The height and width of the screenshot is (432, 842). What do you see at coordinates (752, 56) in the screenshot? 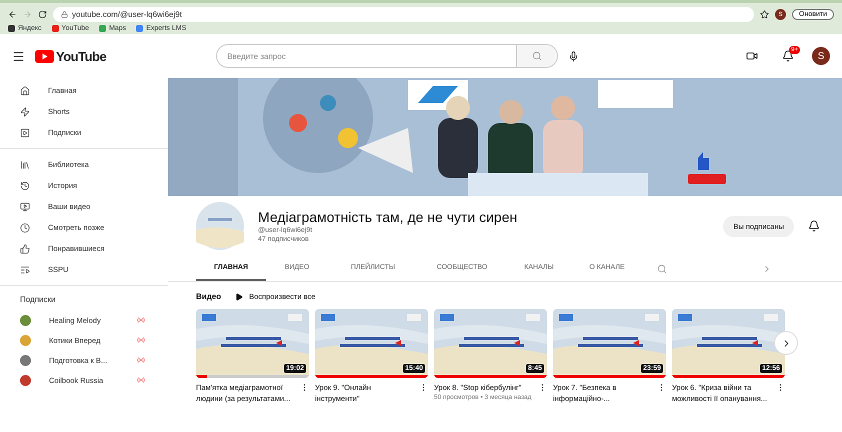
I see `create-video-icon` at bounding box center [752, 56].